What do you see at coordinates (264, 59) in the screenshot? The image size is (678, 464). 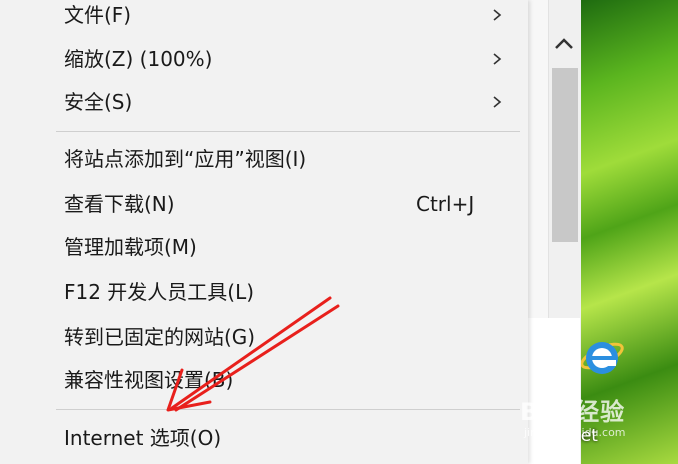 I see `menu-item-zoom: 缩放(Z) (100%)` at bounding box center [264, 59].